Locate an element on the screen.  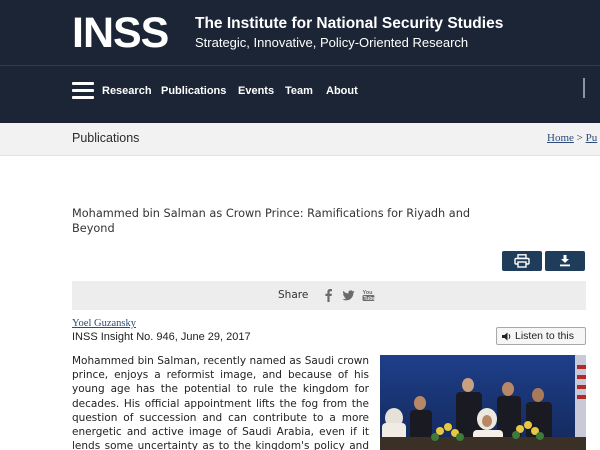
publication-meta: INSS Insight No. 946, June 29, 2017 is located at coordinates (161, 337).